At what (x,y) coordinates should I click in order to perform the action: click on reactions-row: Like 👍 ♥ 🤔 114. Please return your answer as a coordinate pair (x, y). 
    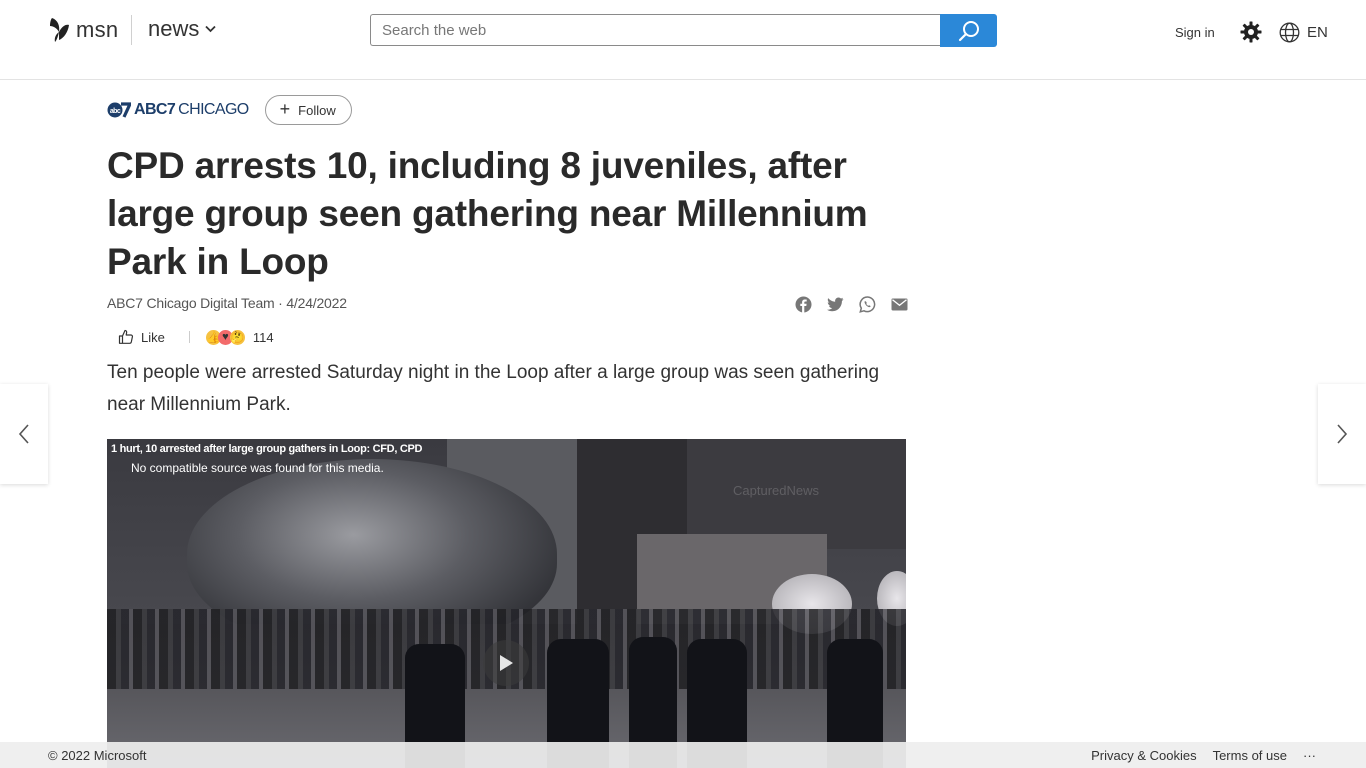
    Looking at the image, I should click on (196, 337).